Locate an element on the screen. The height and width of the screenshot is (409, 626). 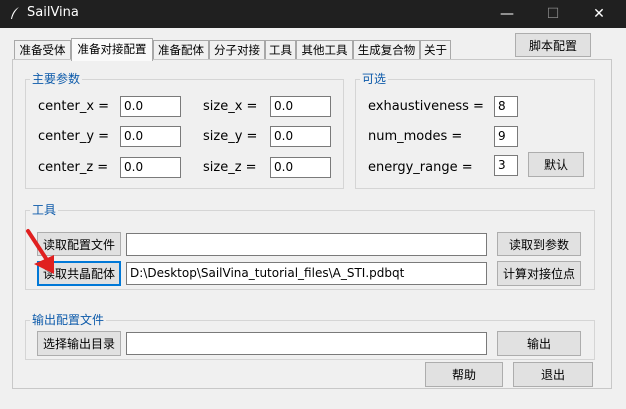
tab-generate-complex: 生成复合物 is located at coordinates (386, 49).